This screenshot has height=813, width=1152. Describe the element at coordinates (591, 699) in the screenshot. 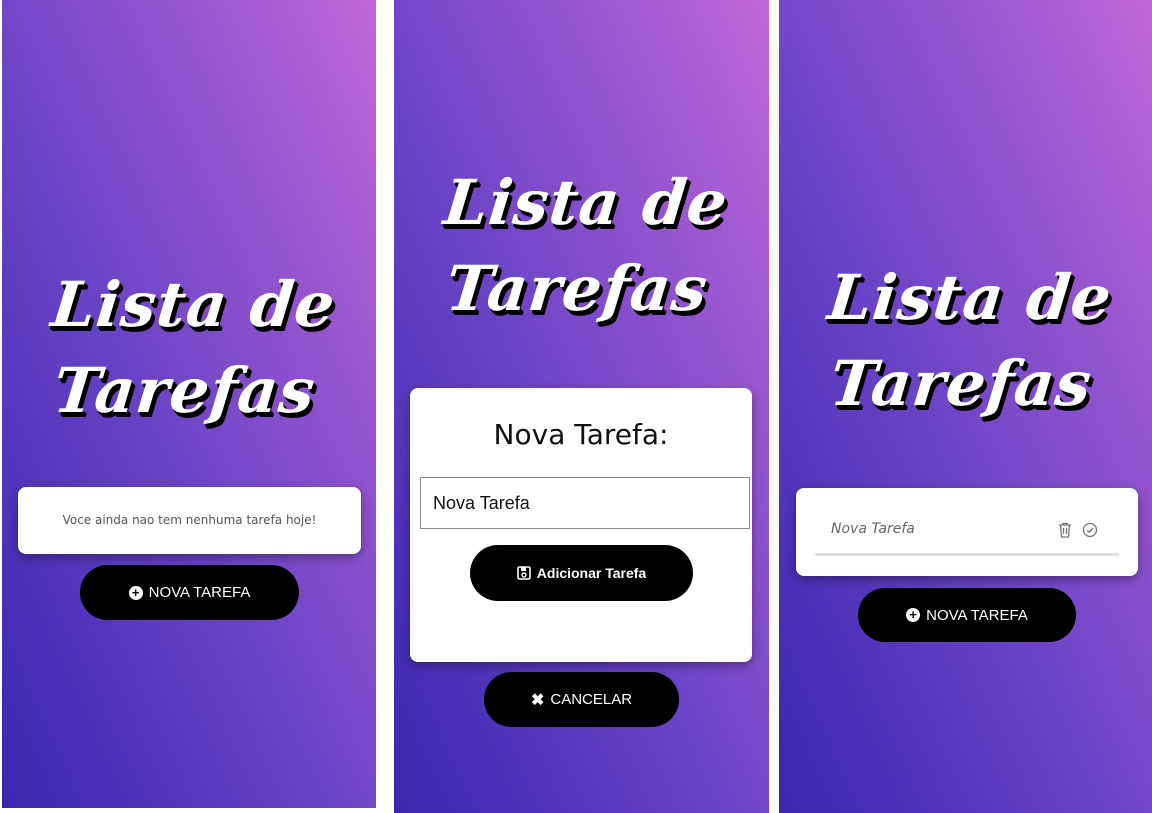

I see `cancel-label: CANCELAR` at that location.